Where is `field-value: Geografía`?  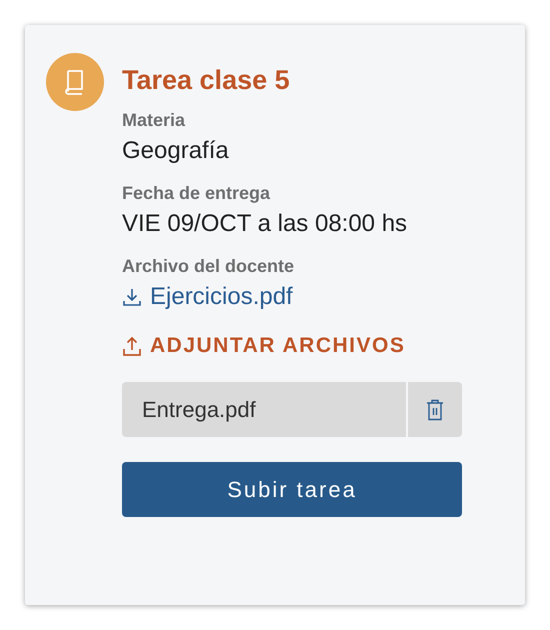 field-value: Geografía is located at coordinates (176, 151).